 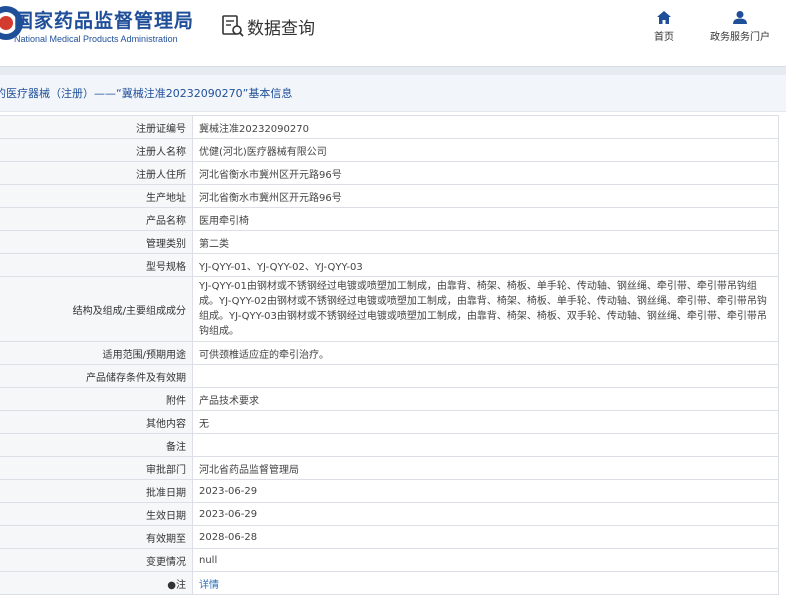 What do you see at coordinates (485, 560) in the screenshot?
I see `field-value: null` at bounding box center [485, 560].